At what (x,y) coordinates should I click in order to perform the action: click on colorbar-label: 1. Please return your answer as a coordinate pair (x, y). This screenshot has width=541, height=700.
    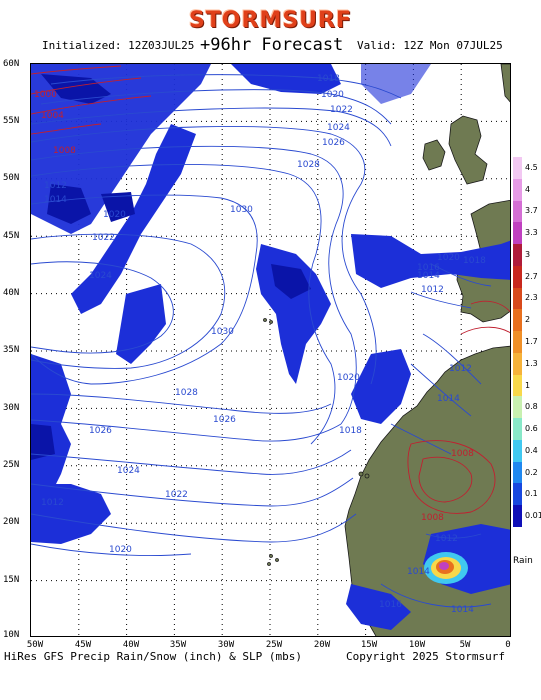
    Looking at the image, I should click on (528, 385).